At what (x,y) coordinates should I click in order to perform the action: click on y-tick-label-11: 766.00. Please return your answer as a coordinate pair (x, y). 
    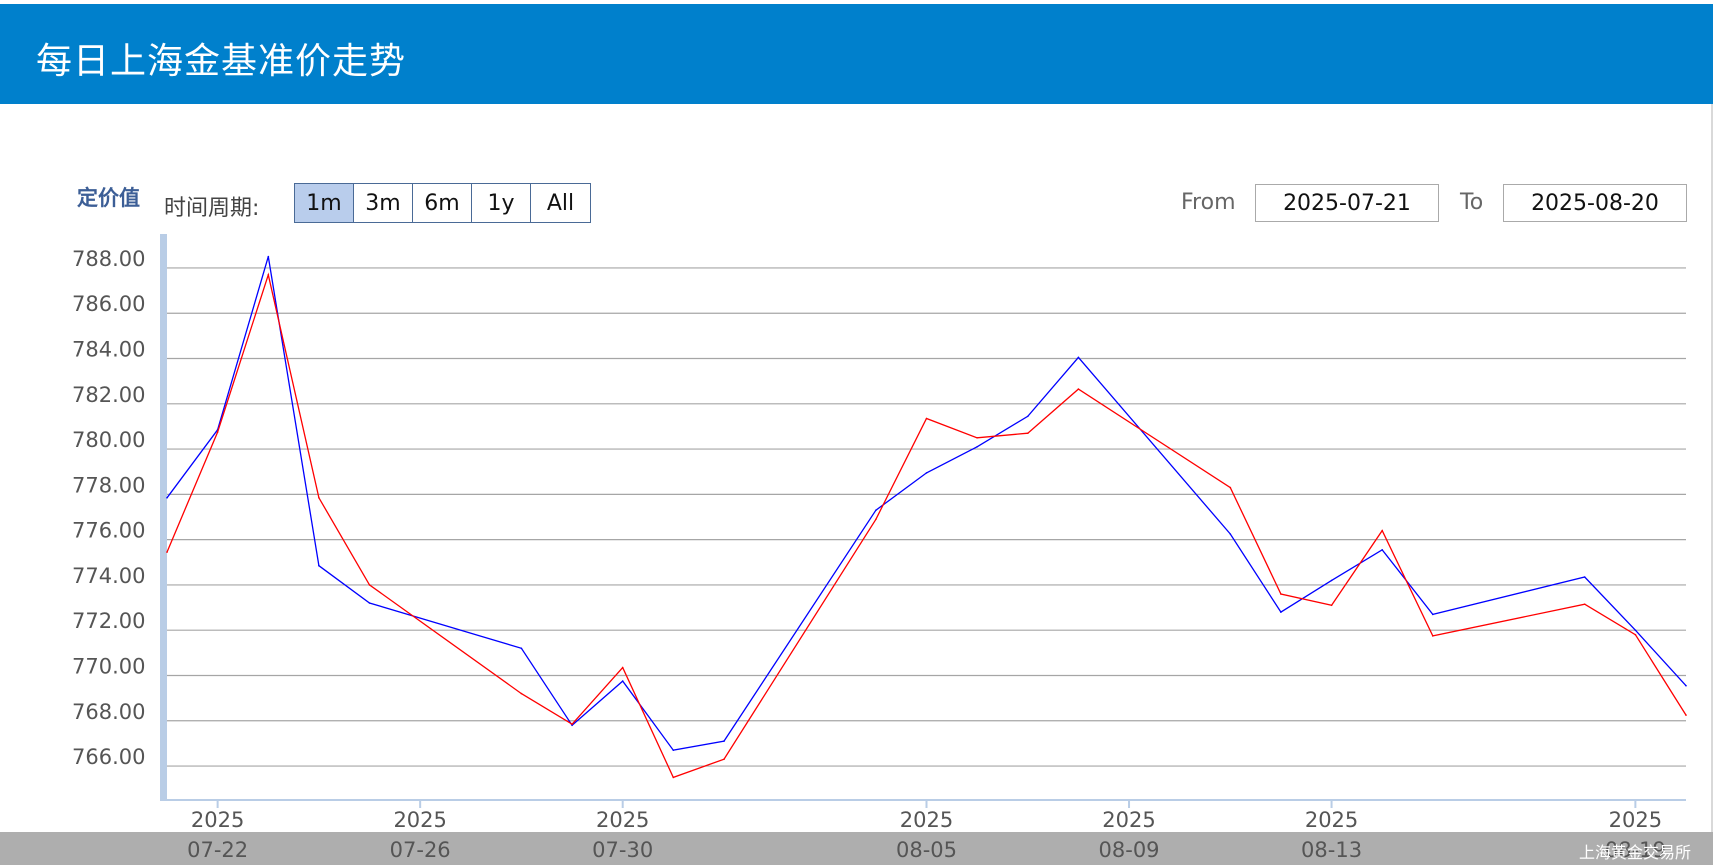
    Looking at the image, I should click on (108, 757).